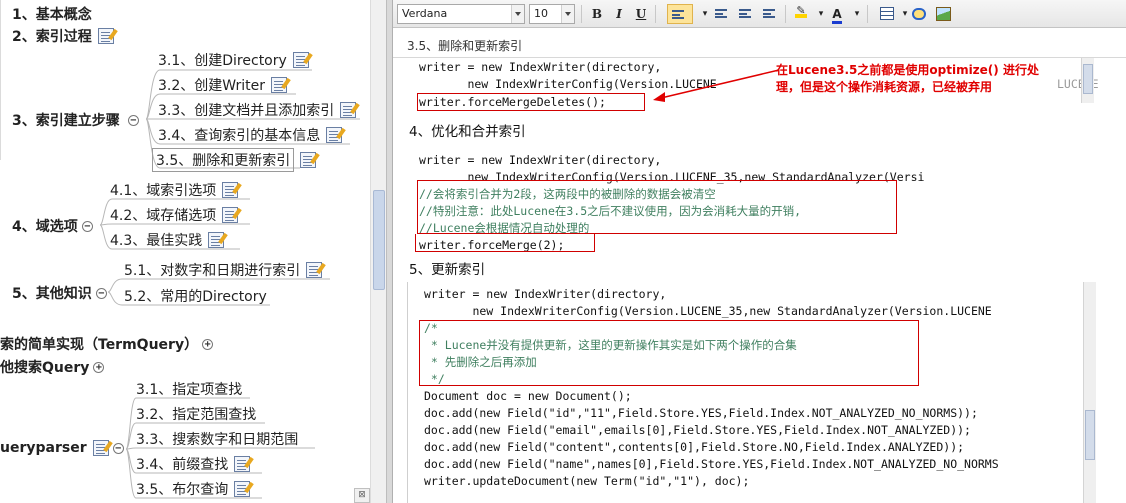 The image size is (1126, 503). Describe the element at coordinates (461, 14) in the screenshot. I see `font-name-select: Verdana` at that location.